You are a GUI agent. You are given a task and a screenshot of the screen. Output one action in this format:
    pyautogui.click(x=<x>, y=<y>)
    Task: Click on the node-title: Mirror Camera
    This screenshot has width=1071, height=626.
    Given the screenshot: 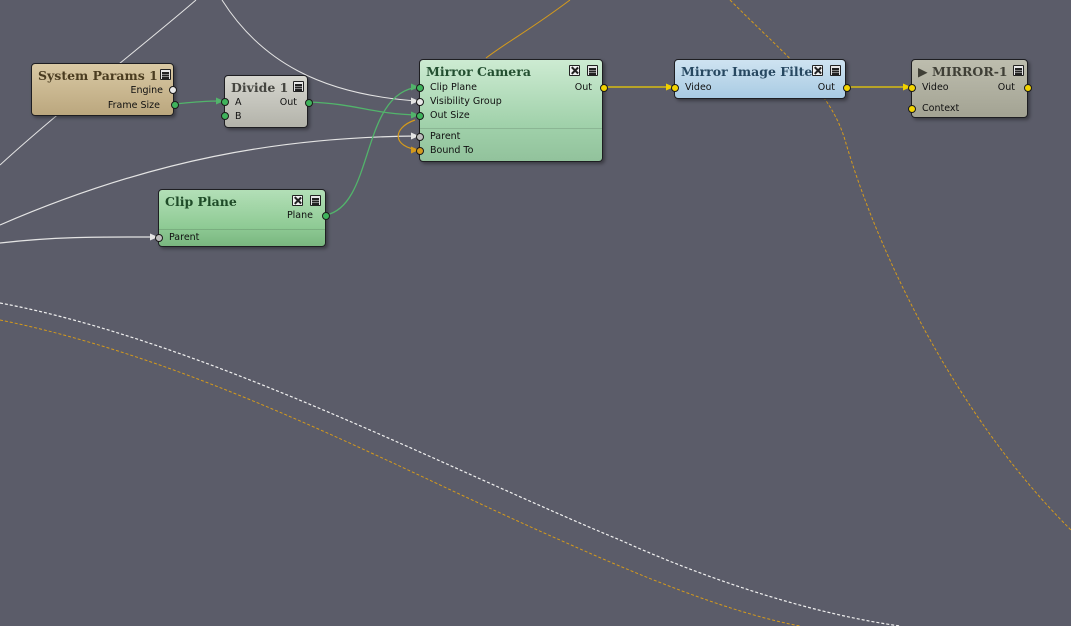 What is the action you would take?
    pyautogui.click(x=478, y=71)
    